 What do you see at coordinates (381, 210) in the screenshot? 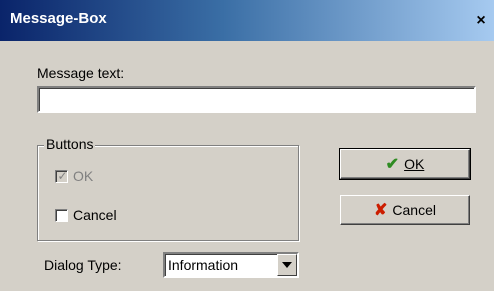
I see `x-icon: ✘` at bounding box center [381, 210].